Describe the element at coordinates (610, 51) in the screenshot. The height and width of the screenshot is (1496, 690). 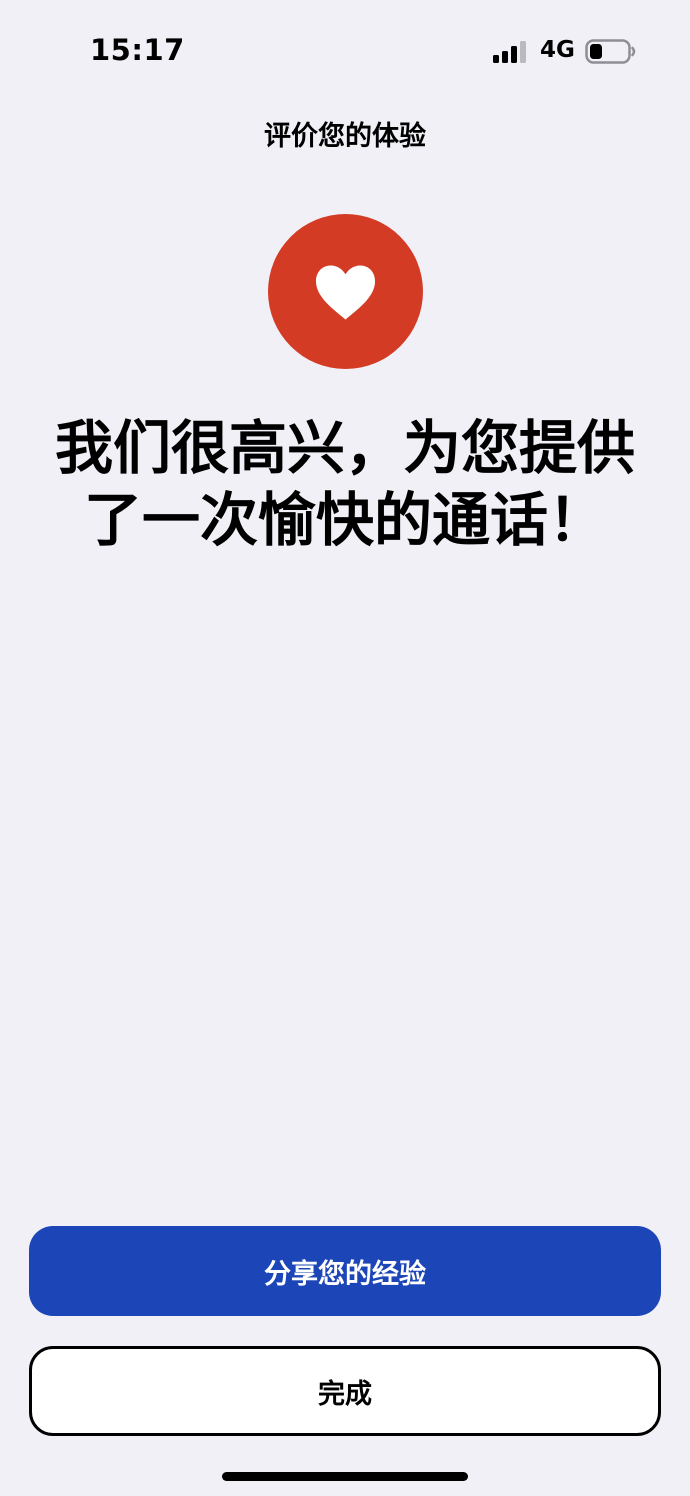
I see `battery-icon` at that location.